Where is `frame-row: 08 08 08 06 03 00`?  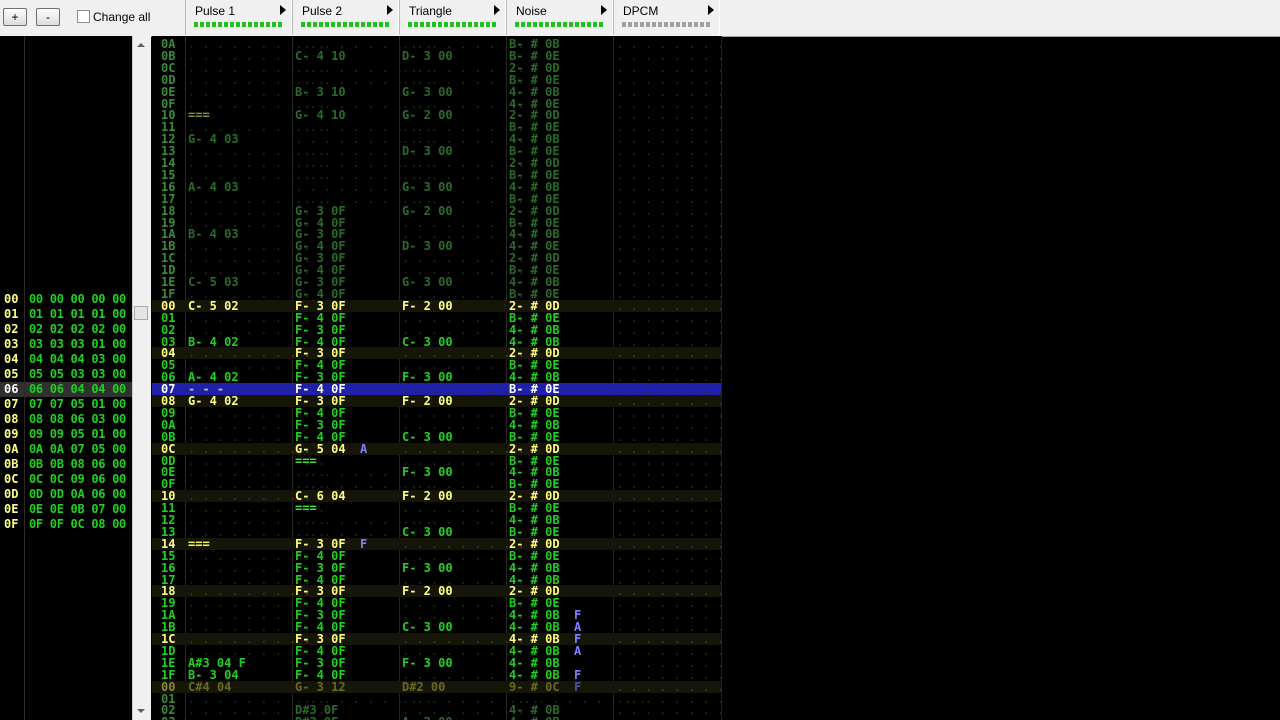
frame-row: 08 08 08 06 03 00 is located at coordinates (66, 419).